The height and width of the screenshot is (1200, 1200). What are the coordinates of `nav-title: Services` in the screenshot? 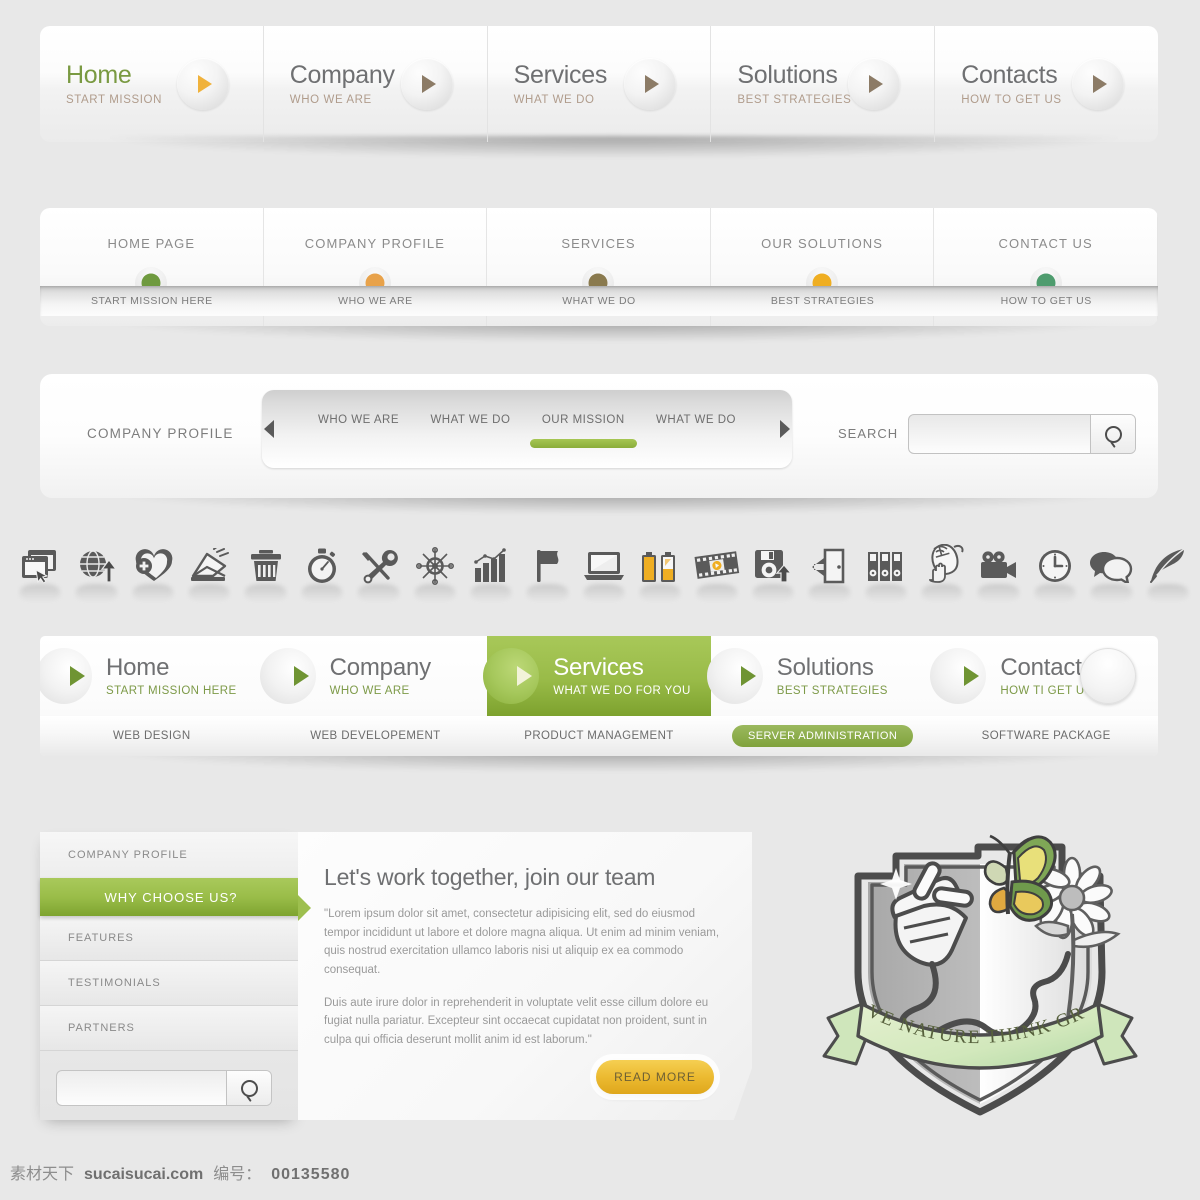 It's located at (560, 74).